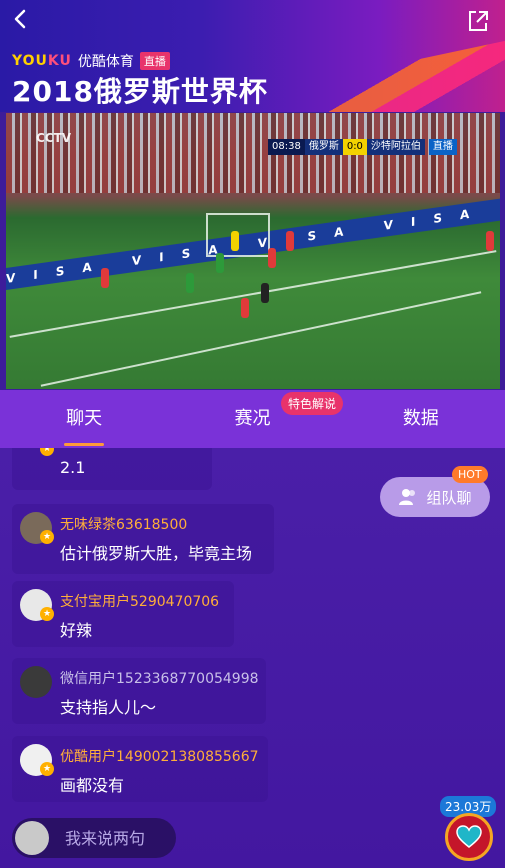 Image resolution: width=505 pixels, height=868 pixels. What do you see at coordinates (36, 682) in the screenshot?
I see `avatar` at bounding box center [36, 682].